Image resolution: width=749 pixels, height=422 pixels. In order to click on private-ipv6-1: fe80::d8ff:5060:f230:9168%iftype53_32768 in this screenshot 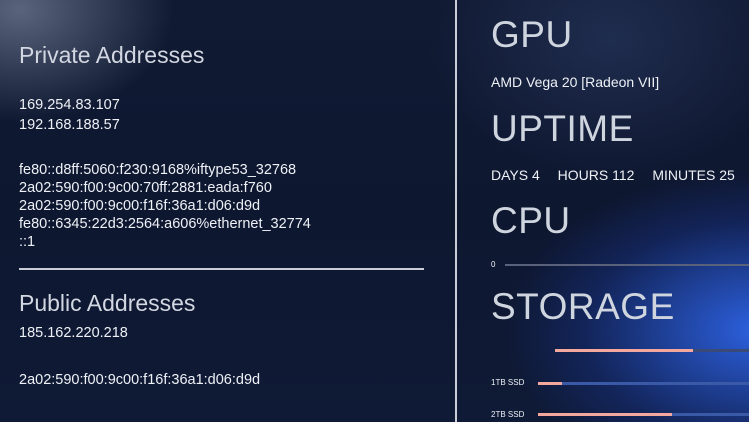, I will do `click(158, 170)`.